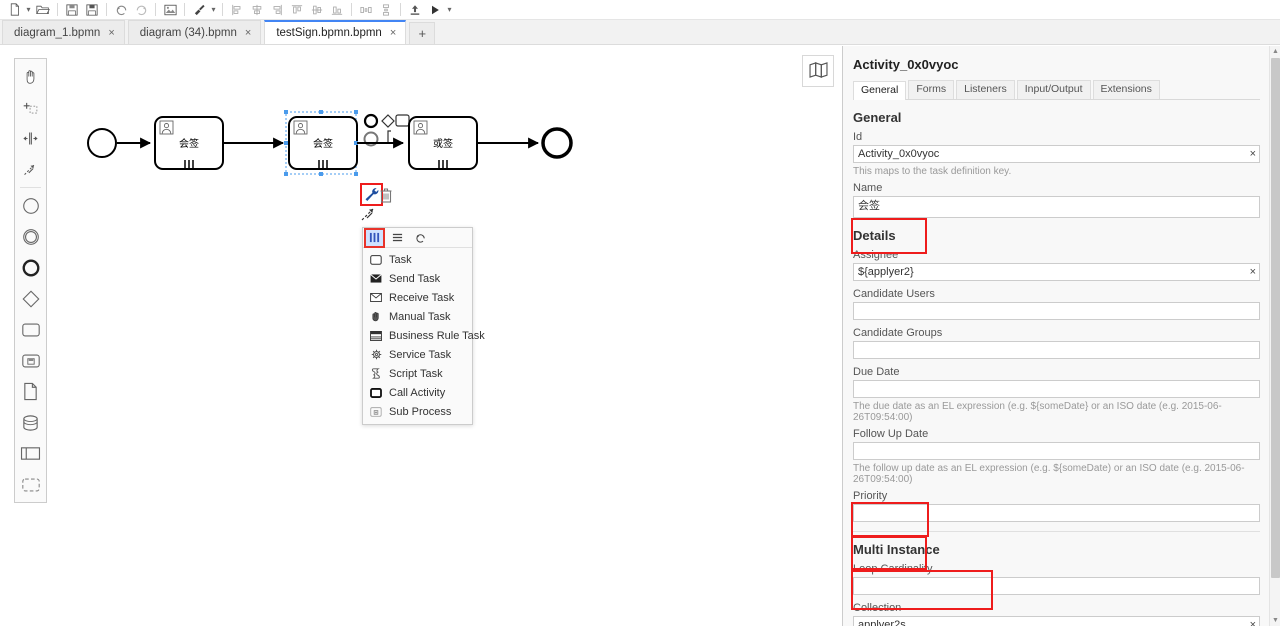  Describe the element at coordinates (1275, 620) in the screenshot. I see `scroll-down-arrow-icon: ▼` at that location.